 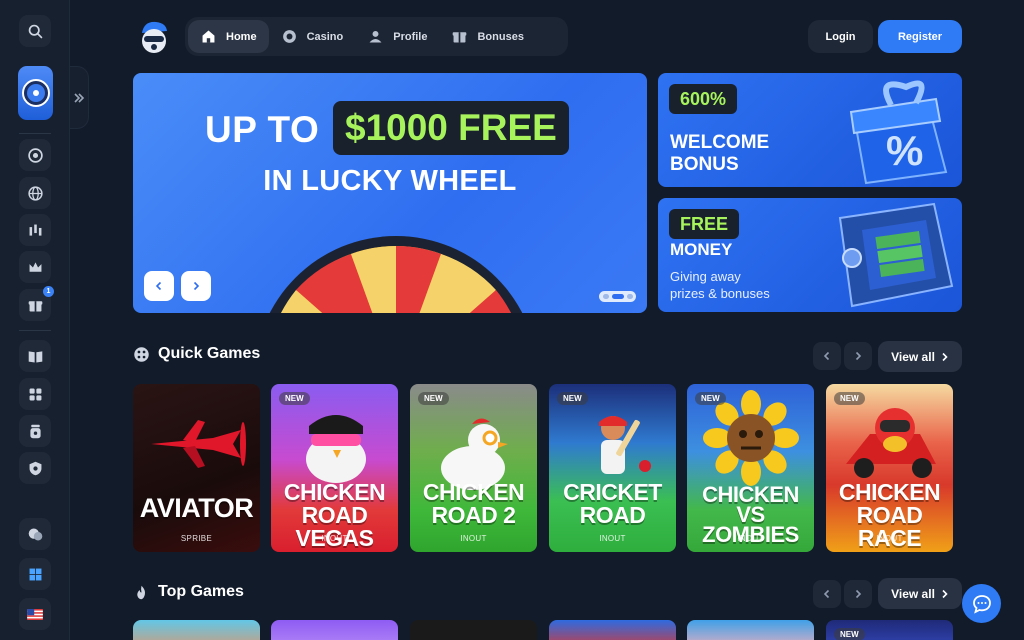 I want to click on lucky-wheel-illustration, so click(x=396, y=274).